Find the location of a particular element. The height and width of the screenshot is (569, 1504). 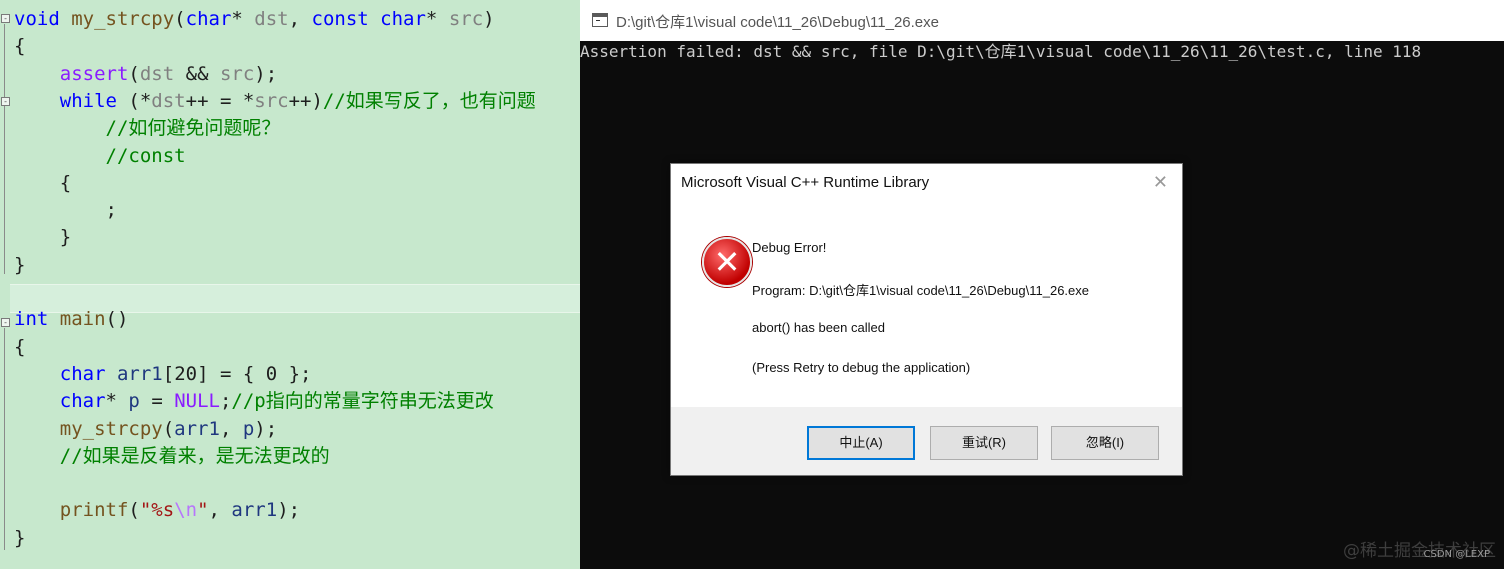

fold-toggle-while: - is located at coordinates (5, 101).